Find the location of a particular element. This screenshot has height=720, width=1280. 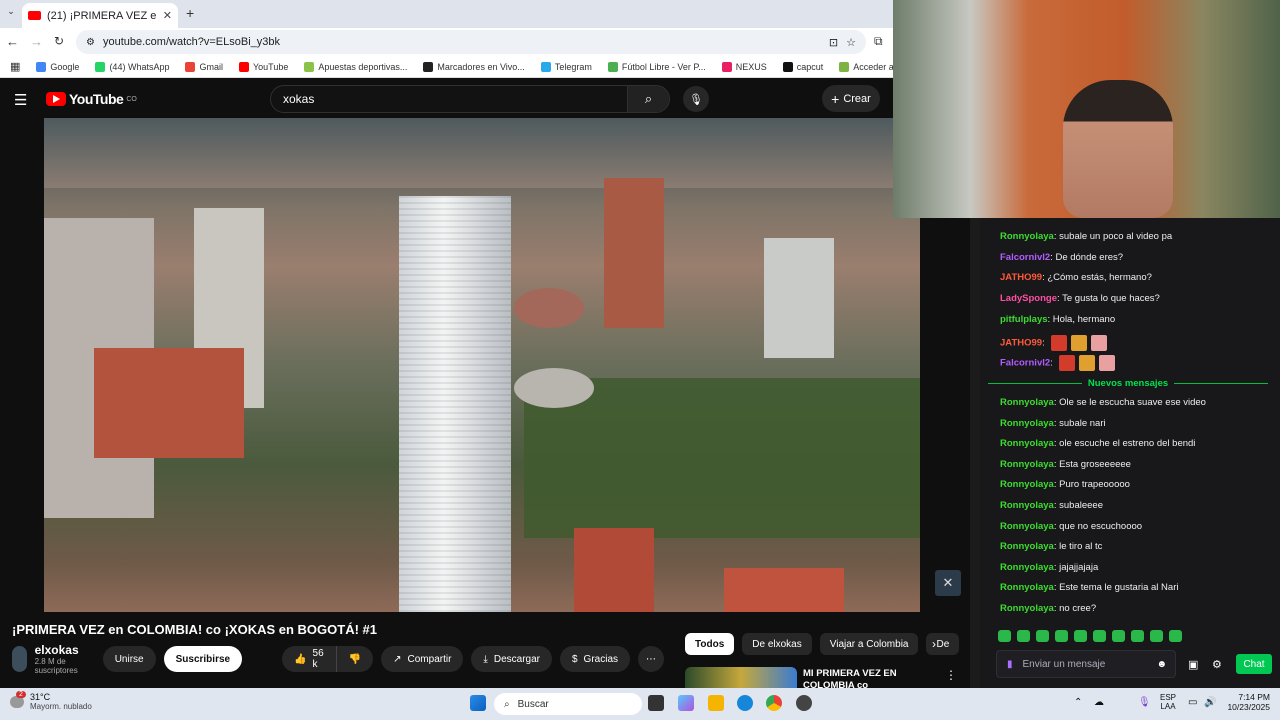

emote-row is located at coordinates (1090, 636).